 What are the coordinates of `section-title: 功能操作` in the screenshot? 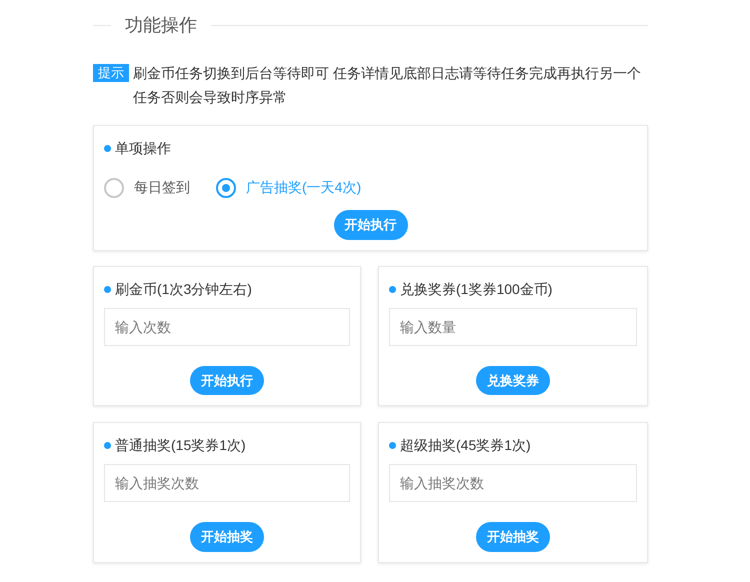 It's located at (161, 25).